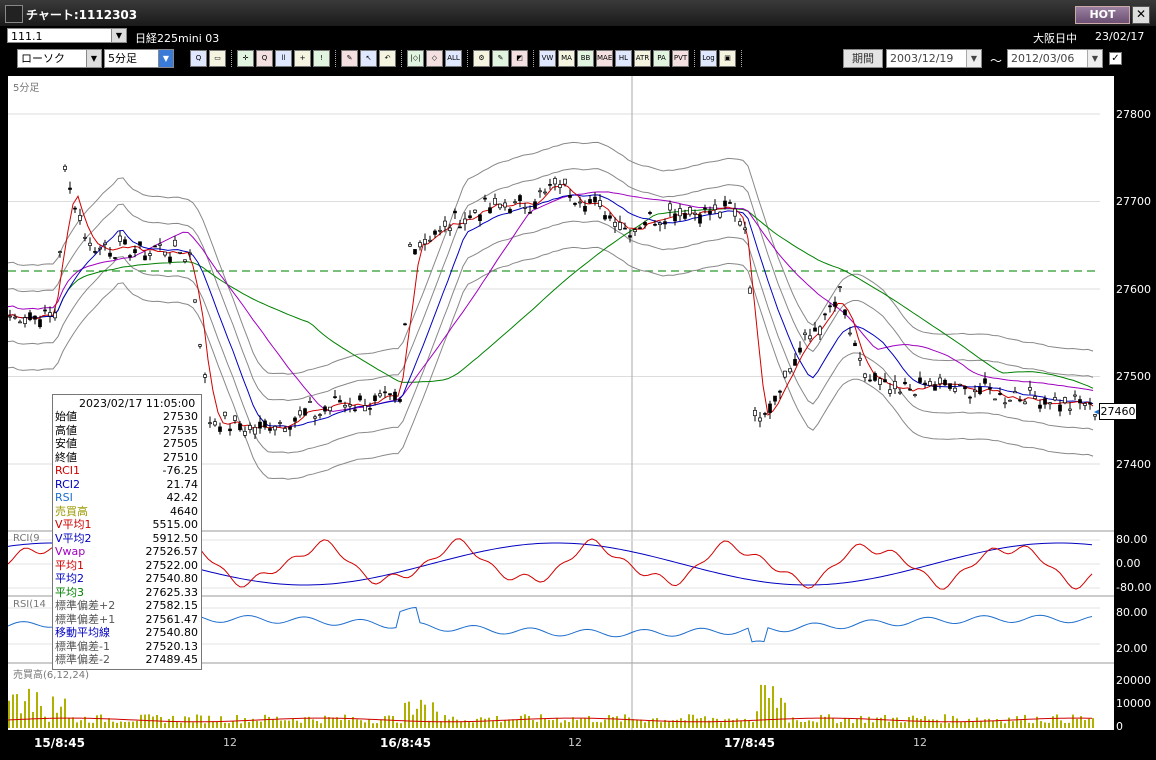 The height and width of the screenshot is (760, 1156). I want to click on hot-button: HOT, so click(1102, 15).